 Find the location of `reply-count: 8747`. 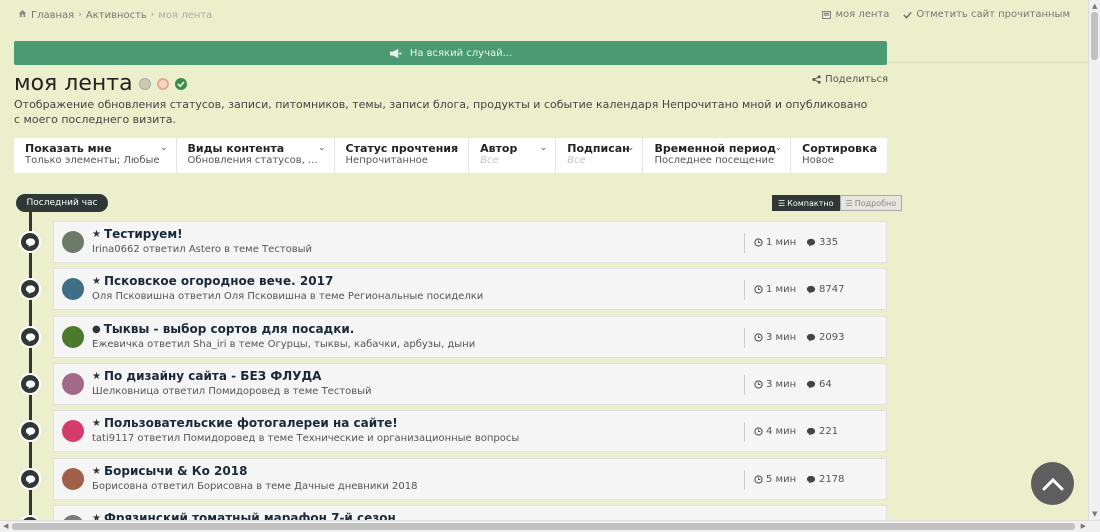

reply-count: 8747 is located at coordinates (825, 289).